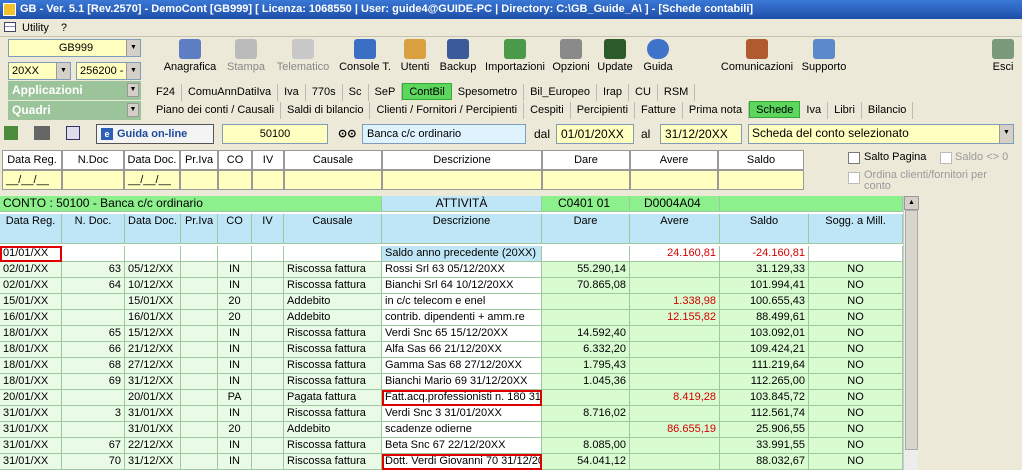  Describe the element at coordinates (42, 133) in the screenshot. I see `printer-icon` at that location.